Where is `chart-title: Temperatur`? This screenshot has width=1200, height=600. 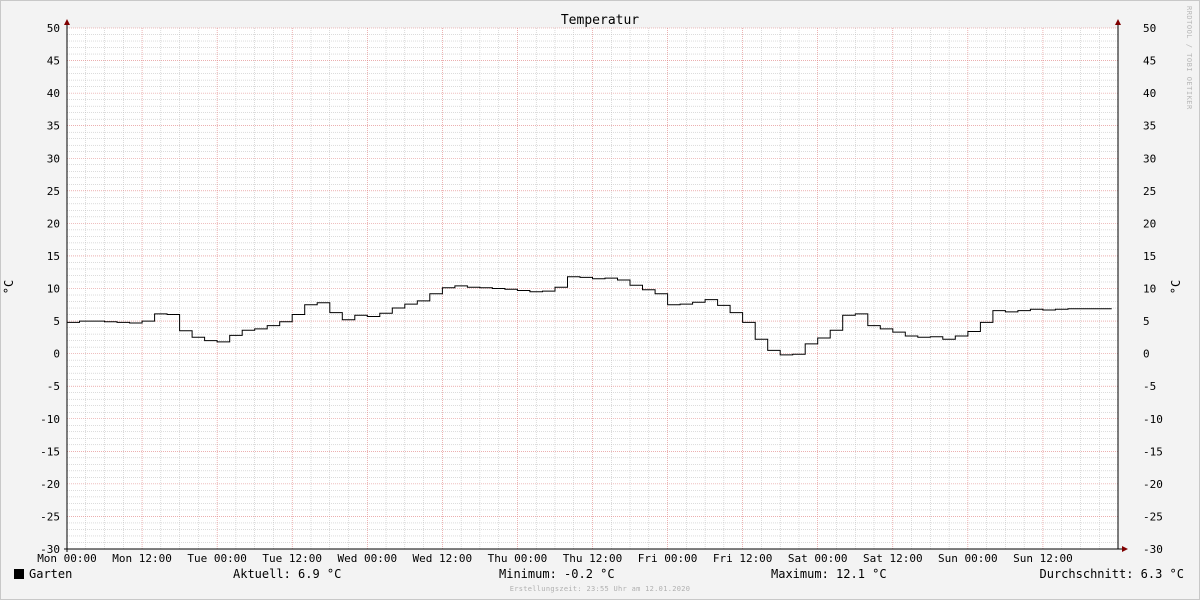
chart-title: Temperatur is located at coordinates (600, 20).